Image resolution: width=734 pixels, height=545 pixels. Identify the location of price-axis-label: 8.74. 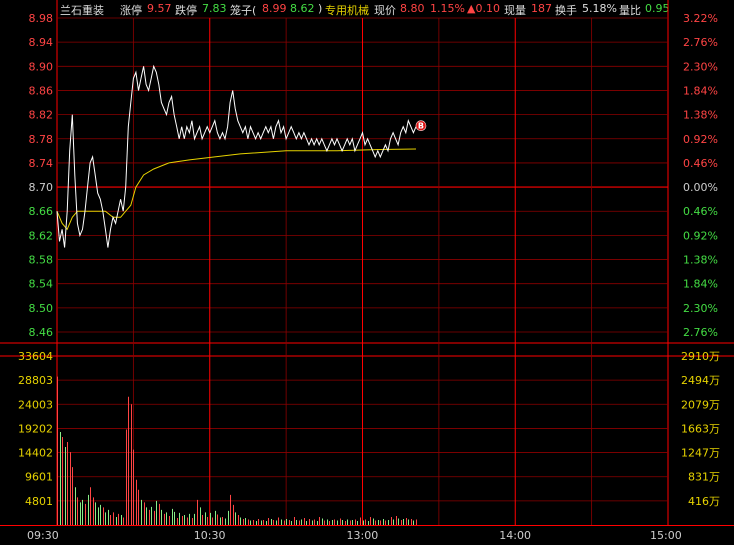
(41, 163).